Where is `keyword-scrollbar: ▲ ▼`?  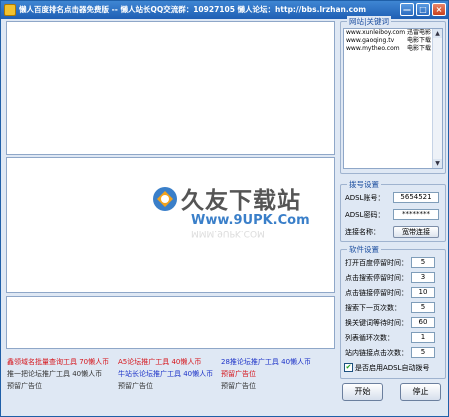
keyword-scrollbar: ▲ ▼ is located at coordinates (437, 98).